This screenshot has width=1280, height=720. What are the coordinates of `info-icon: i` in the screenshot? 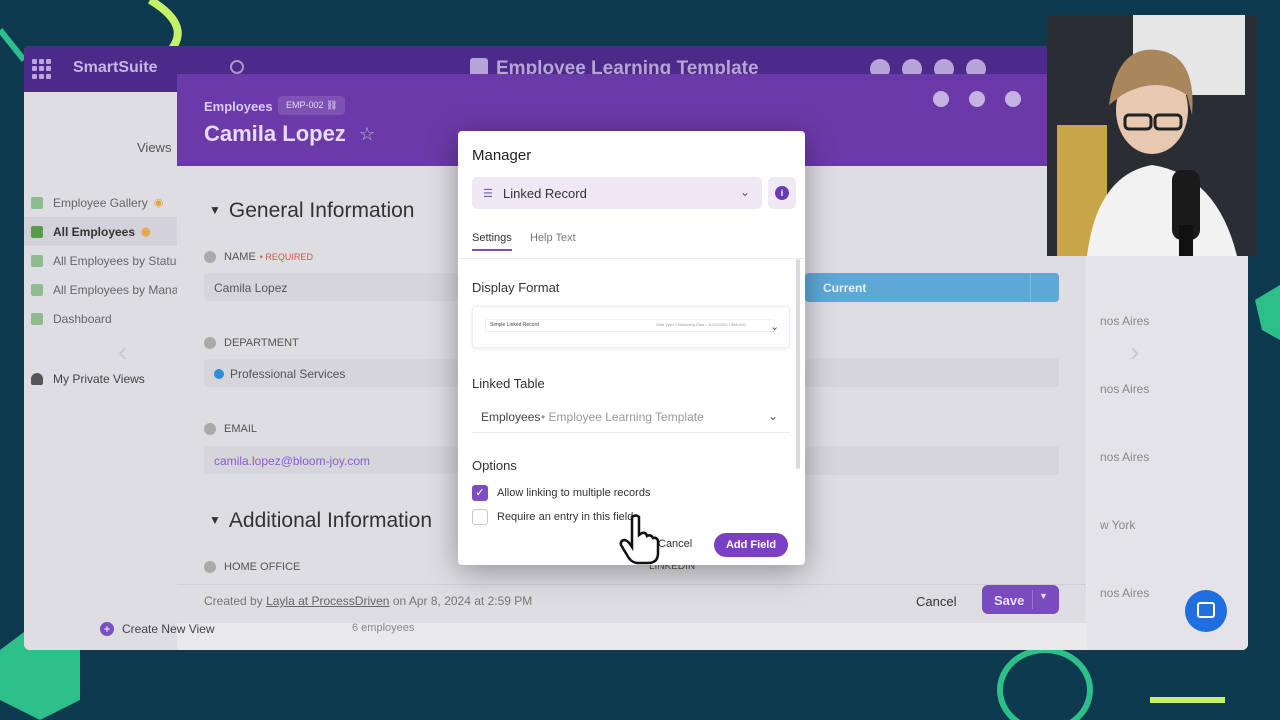 It's located at (782, 193).